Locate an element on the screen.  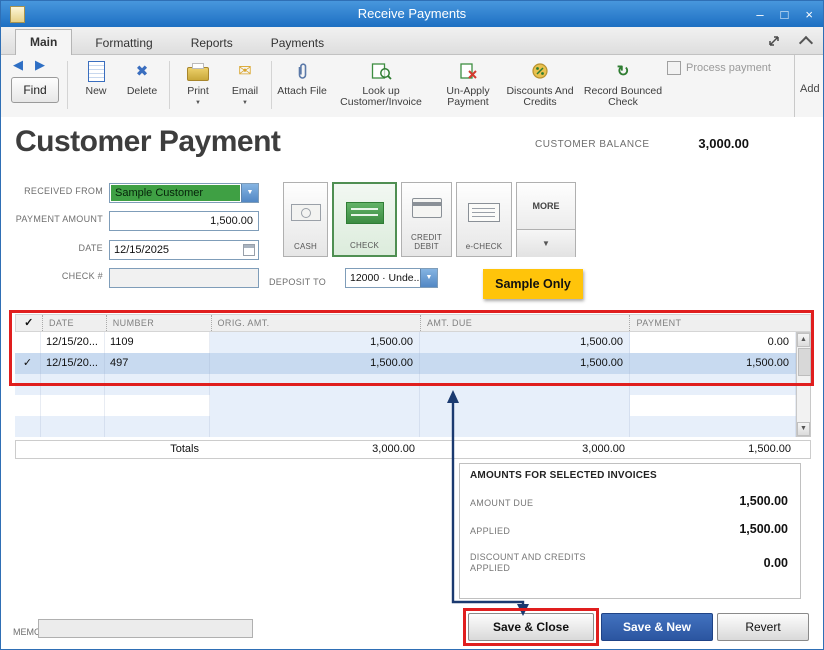
payment-method-more-button: MORE ▼ is located at coordinates (546, 219).